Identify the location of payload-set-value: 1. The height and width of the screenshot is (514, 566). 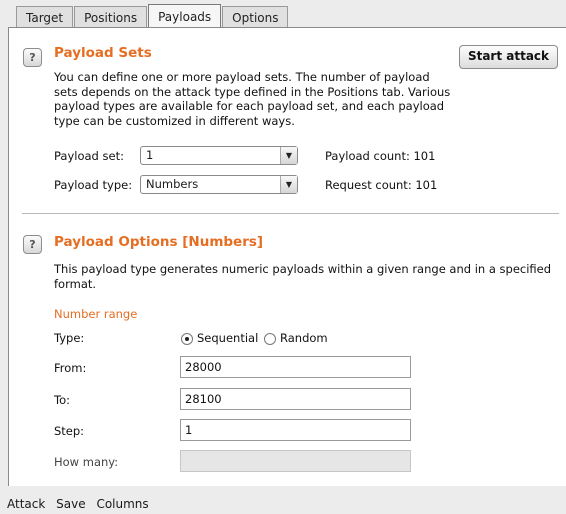
(150, 155).